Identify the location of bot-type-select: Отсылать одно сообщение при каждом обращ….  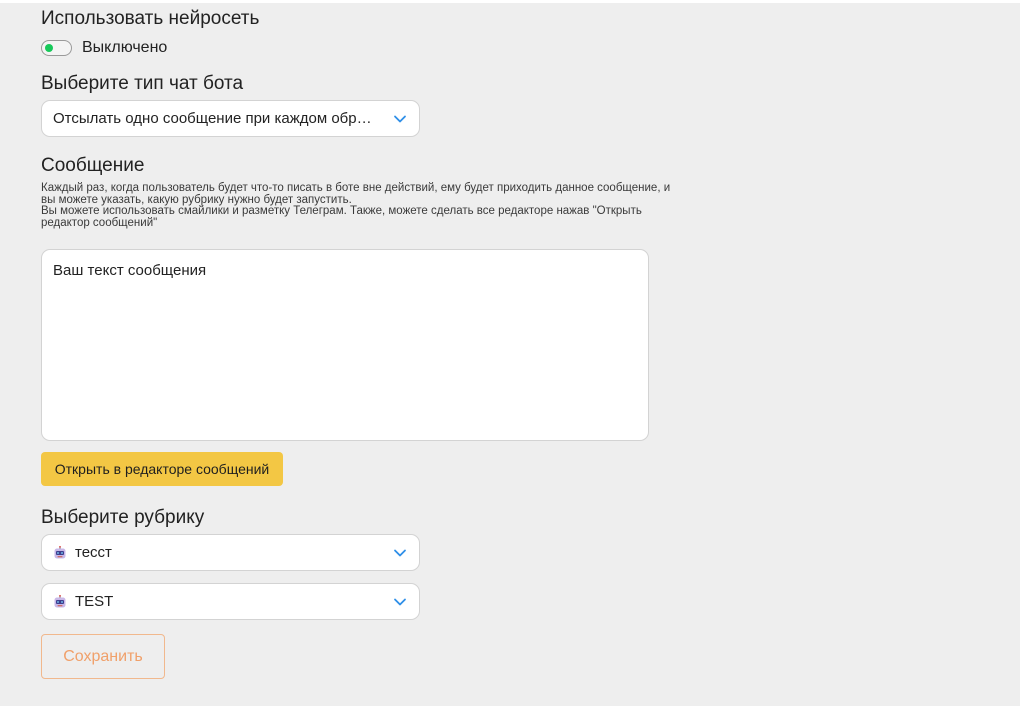
(230, 118).